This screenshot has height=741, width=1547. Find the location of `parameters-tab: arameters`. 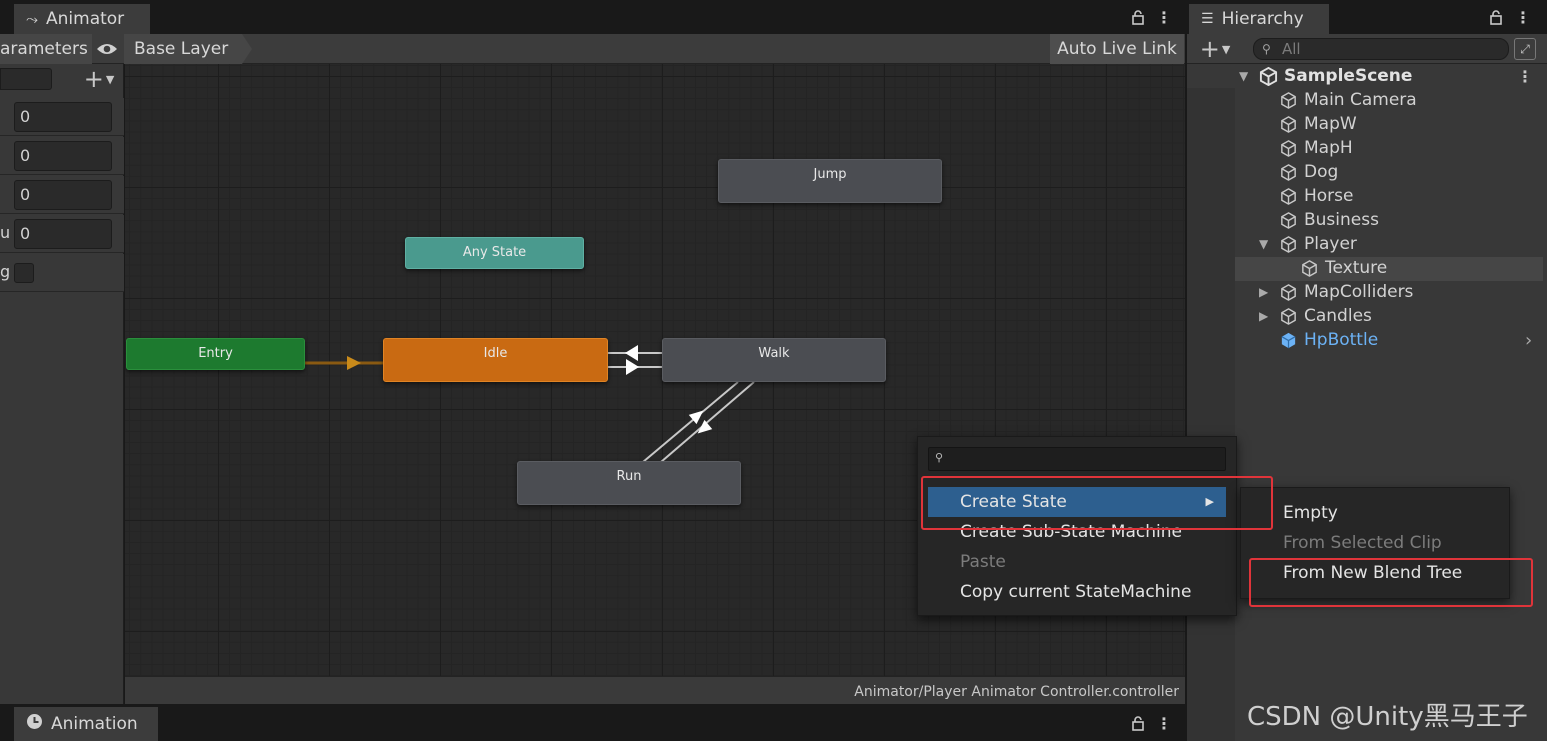

parameters-tab: arameters is located at coordinates (46, 49).